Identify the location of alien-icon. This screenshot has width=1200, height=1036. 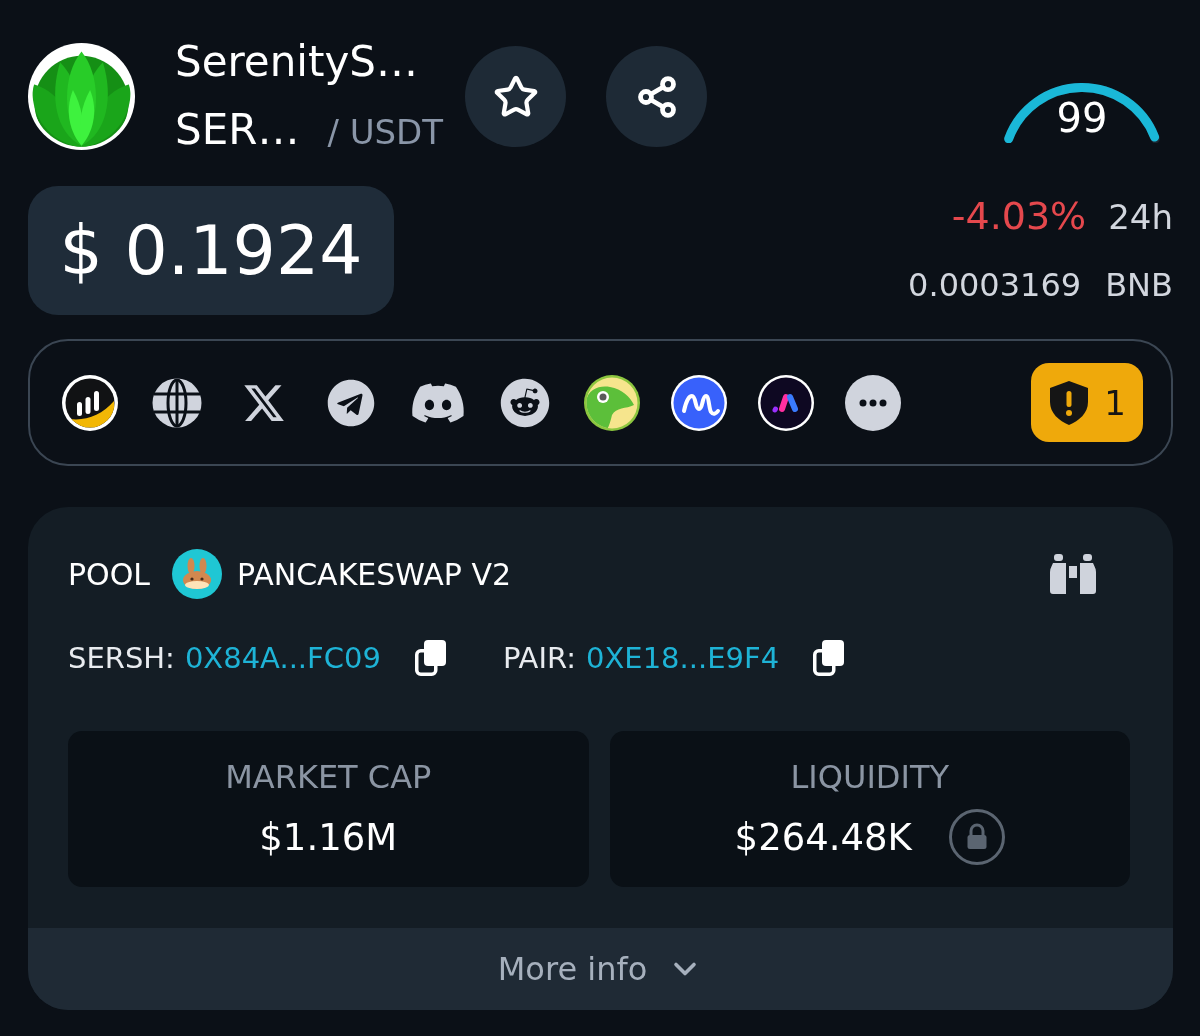
(525, 402).